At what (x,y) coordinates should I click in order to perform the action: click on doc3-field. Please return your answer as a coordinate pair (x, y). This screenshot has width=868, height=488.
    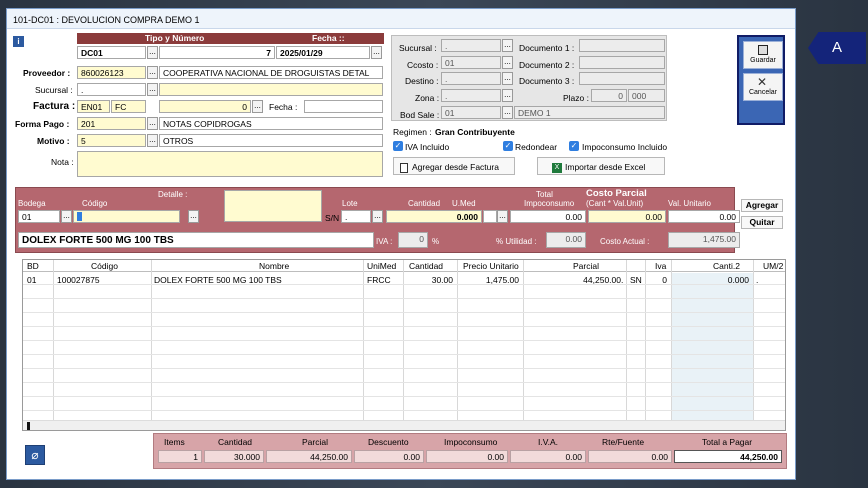
    Looking at the image, I should click on (622, 78).